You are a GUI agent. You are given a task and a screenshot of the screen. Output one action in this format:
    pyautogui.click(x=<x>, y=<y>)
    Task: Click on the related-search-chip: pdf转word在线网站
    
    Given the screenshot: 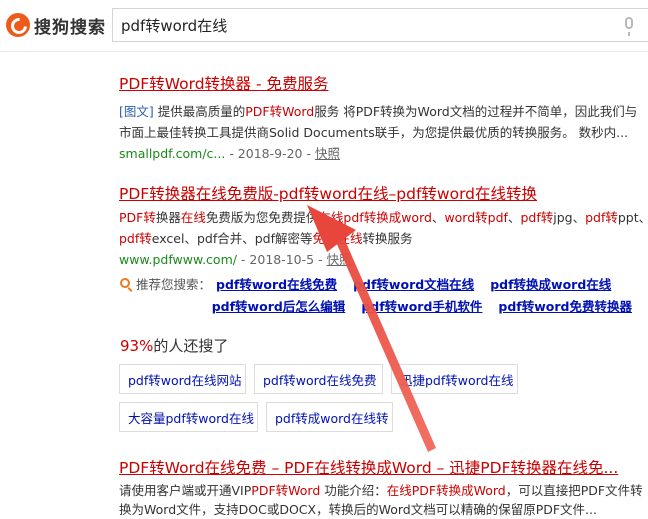 What is the action you would take?
    pyautogui.click(x=182, y=379)
    